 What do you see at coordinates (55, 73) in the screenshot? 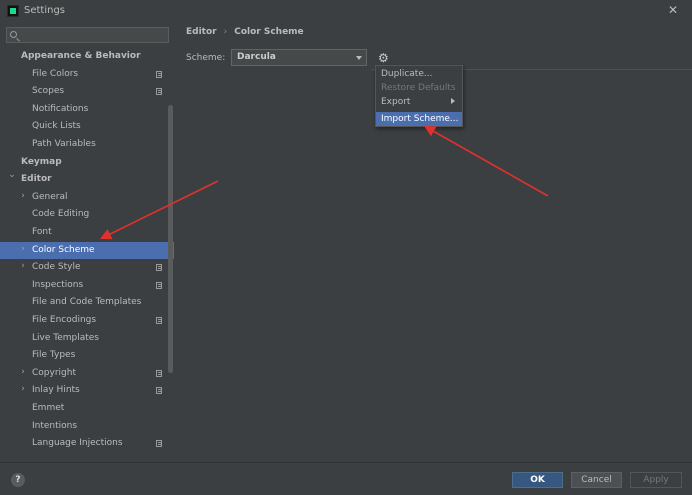
I see `sidebar-item-label: File Colors` at bounding box center [55, 73].